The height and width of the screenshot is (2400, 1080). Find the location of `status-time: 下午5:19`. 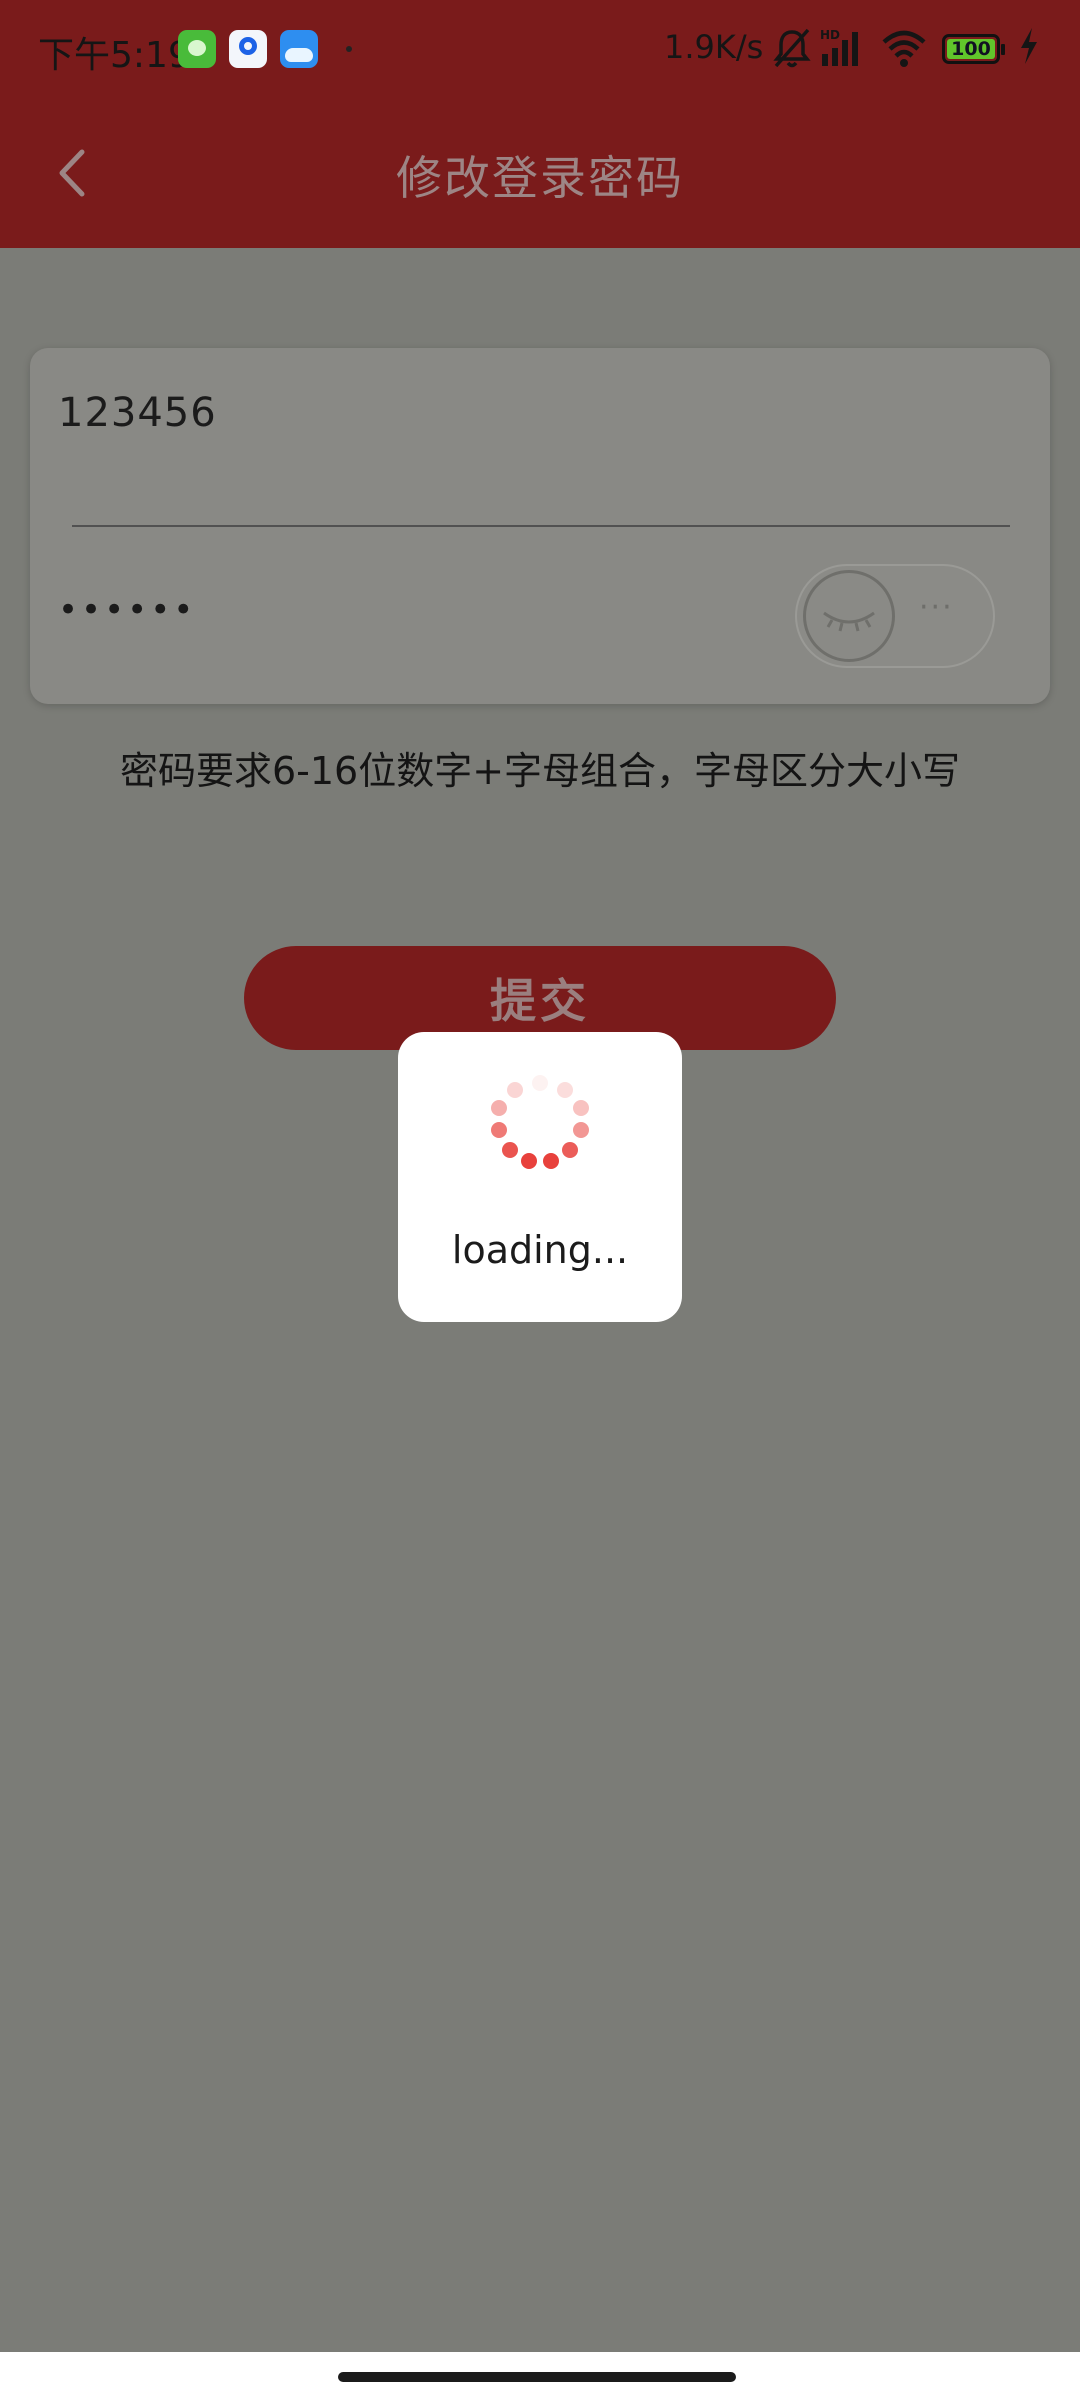

status-time: 下午5:19 is located at coordinates (114, 55).